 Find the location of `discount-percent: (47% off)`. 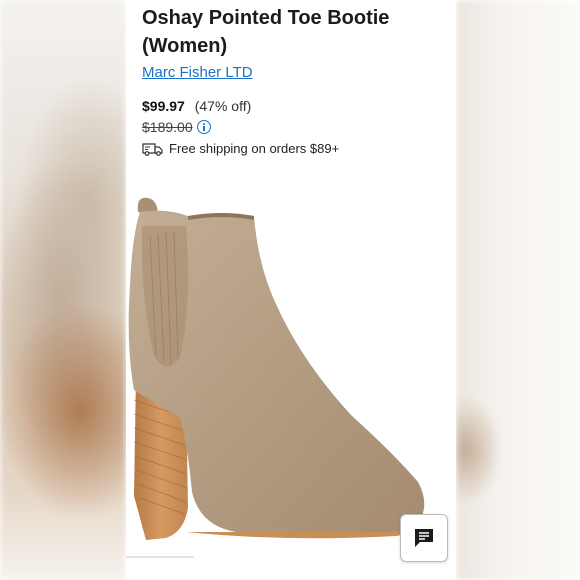

discount-percent: (47% off) is located at coordinates (223, 106).